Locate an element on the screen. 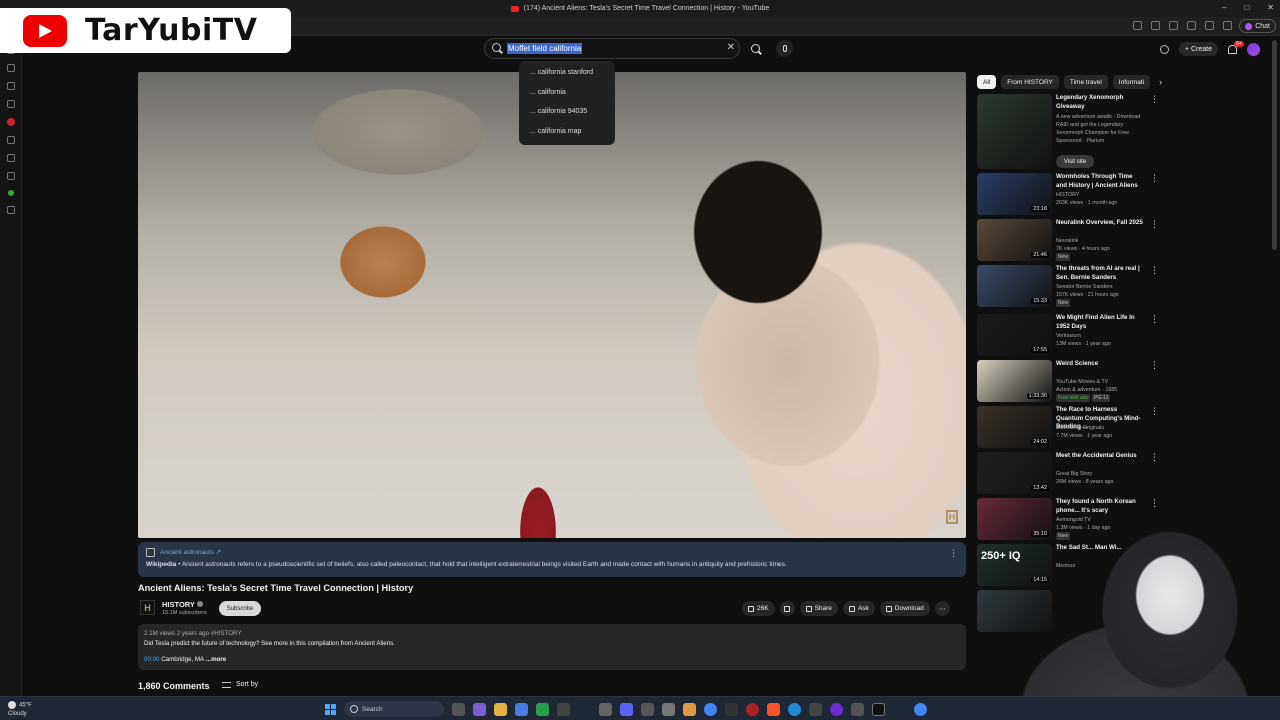 The image size is (1280, 720). download-button: Download is located at coordinates (904, 608).